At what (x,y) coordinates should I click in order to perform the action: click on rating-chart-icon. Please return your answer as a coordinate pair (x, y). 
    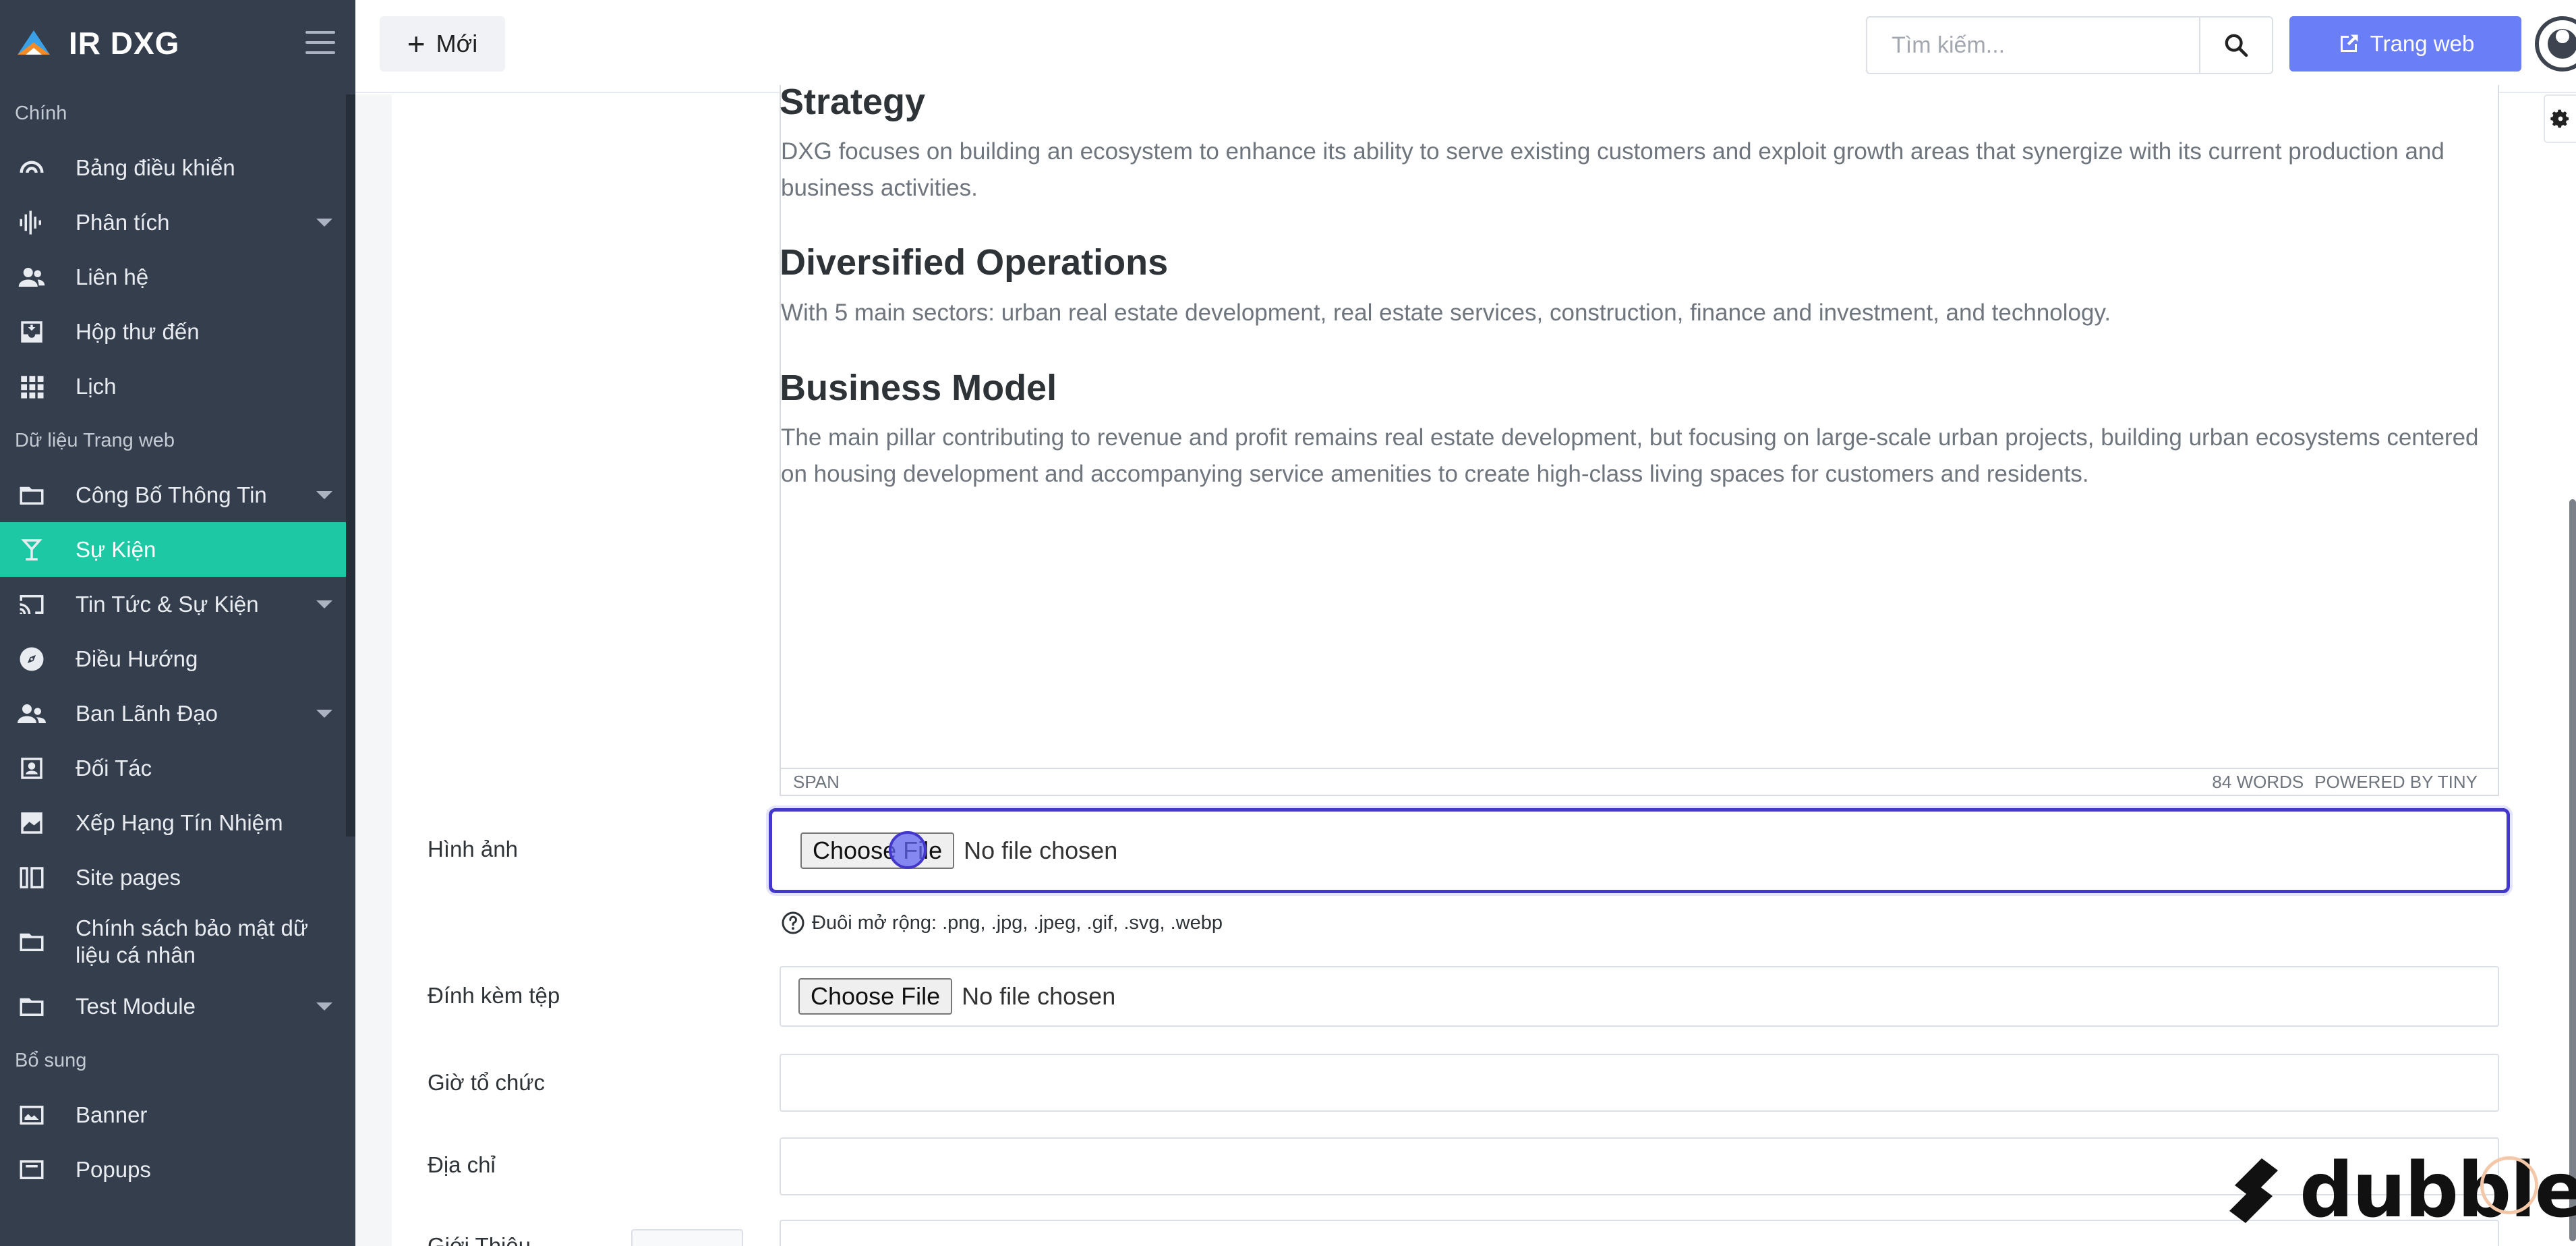
    Looking at the image, I should click on (32, 823).